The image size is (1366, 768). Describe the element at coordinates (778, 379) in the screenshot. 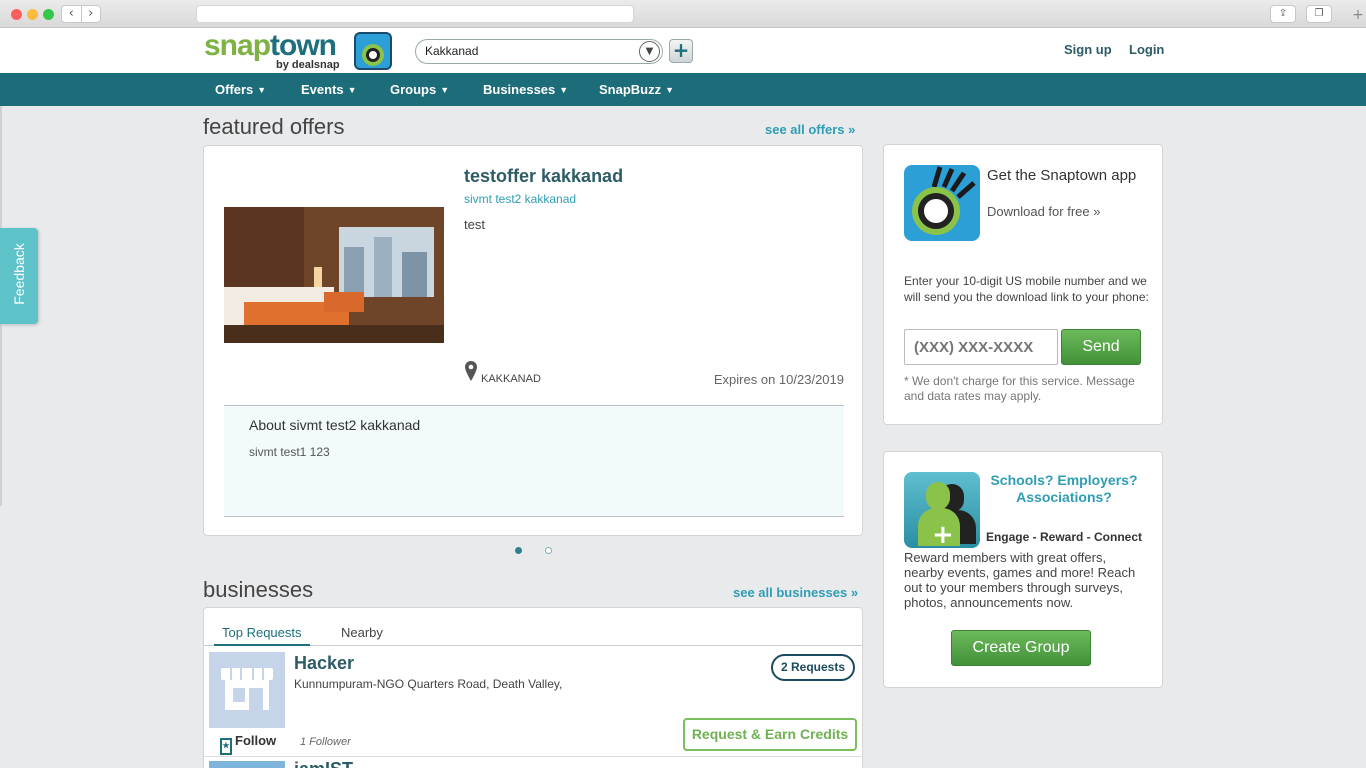

I see `offer-expiry: Expires on 10/23/2019` at that location.